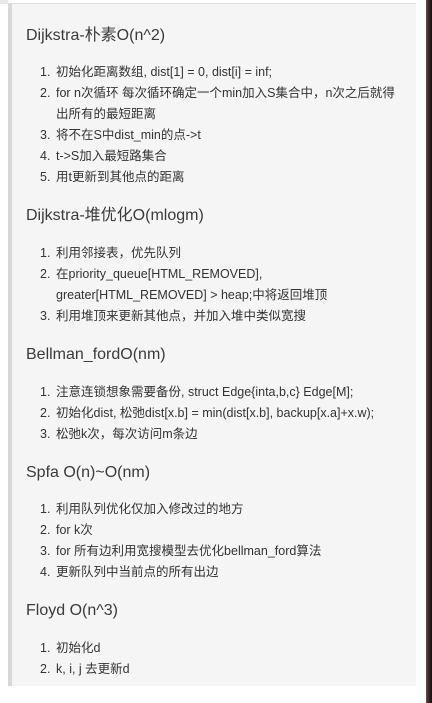 Image resolution: width=432 pixels, height=703 pixels. I want to click on item-text: 初始化距离数组, dist[1] = 0, dist[i] = inf;, so click(164, 72).